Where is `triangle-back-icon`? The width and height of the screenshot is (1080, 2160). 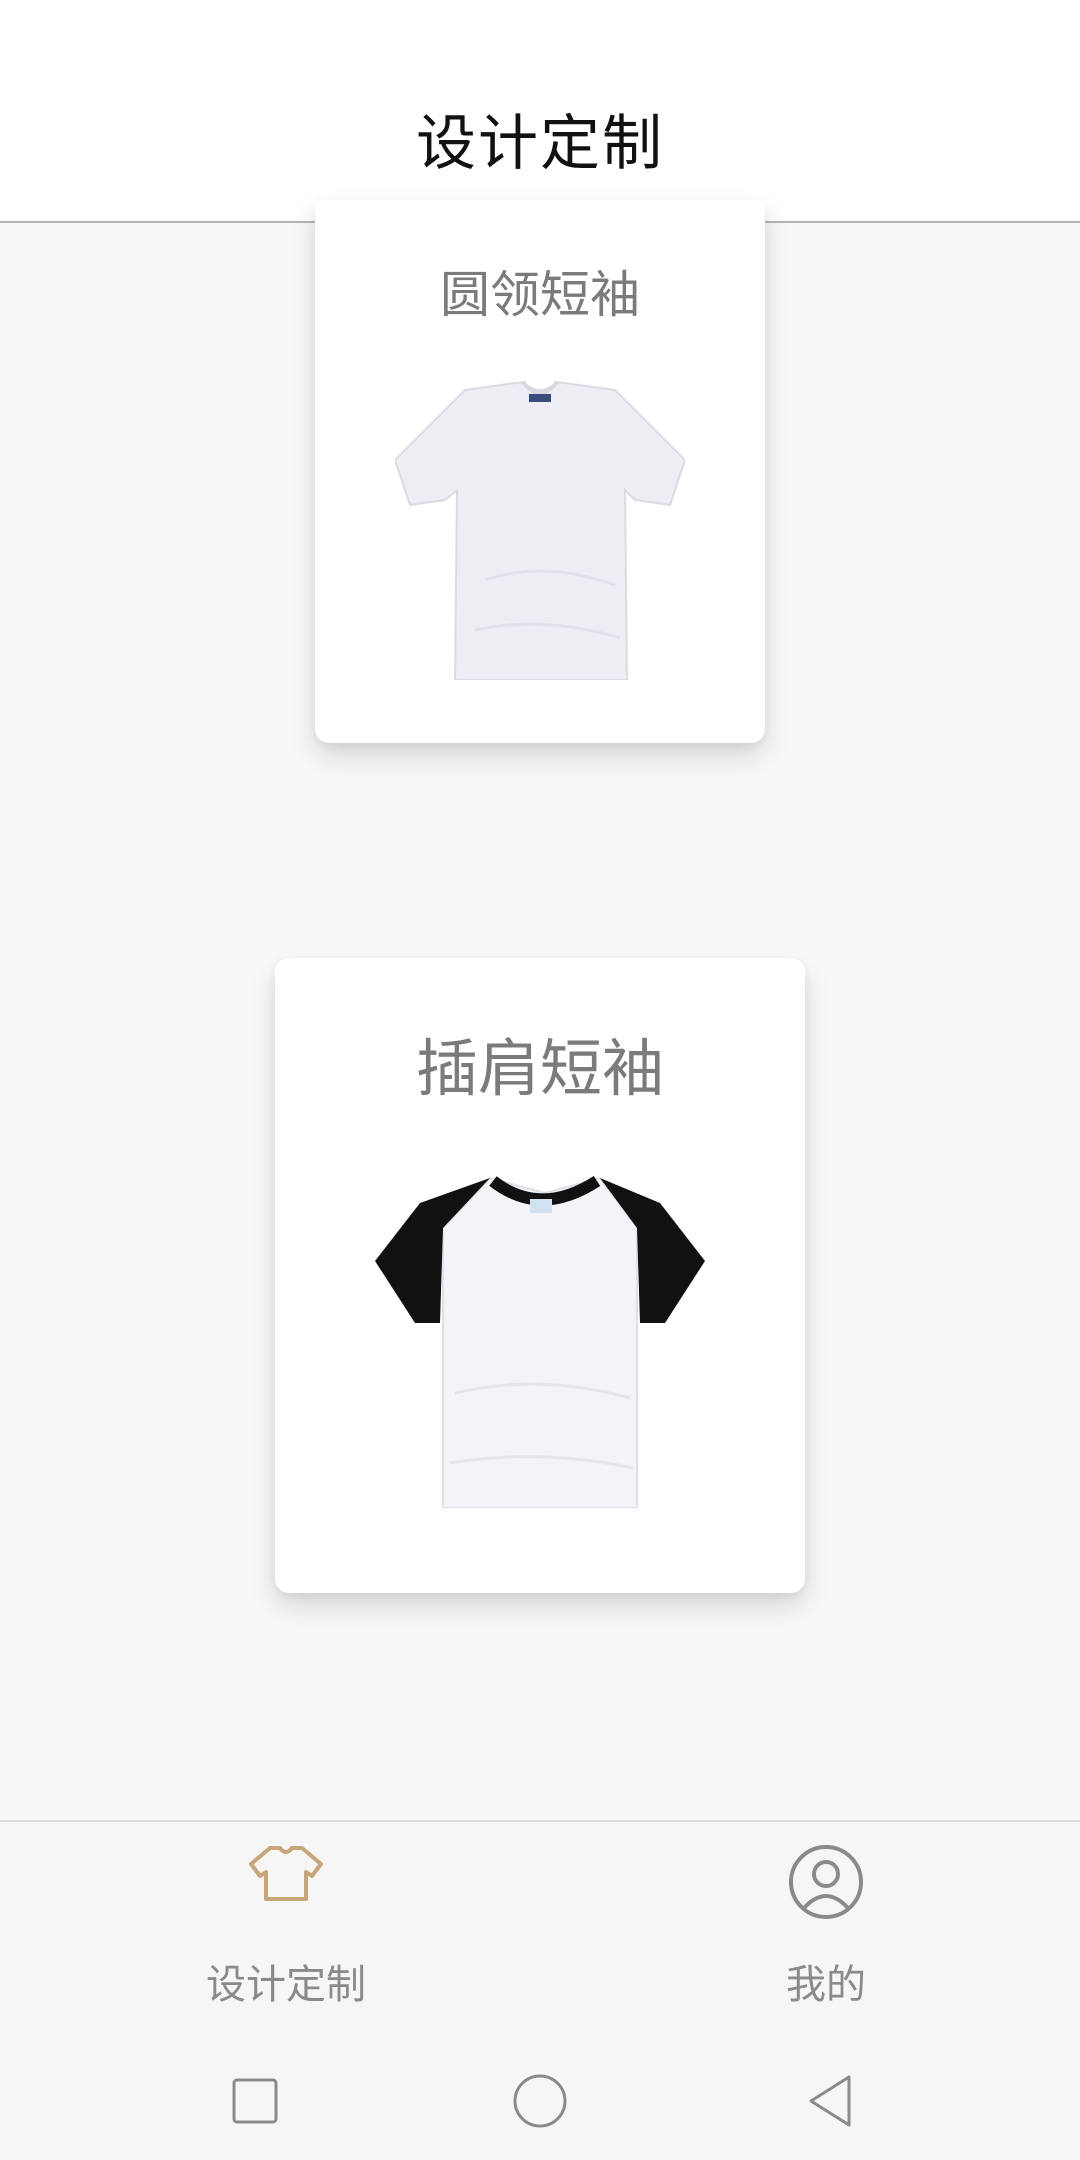
triangle-back-icon is located at coordinates (830, 2101).